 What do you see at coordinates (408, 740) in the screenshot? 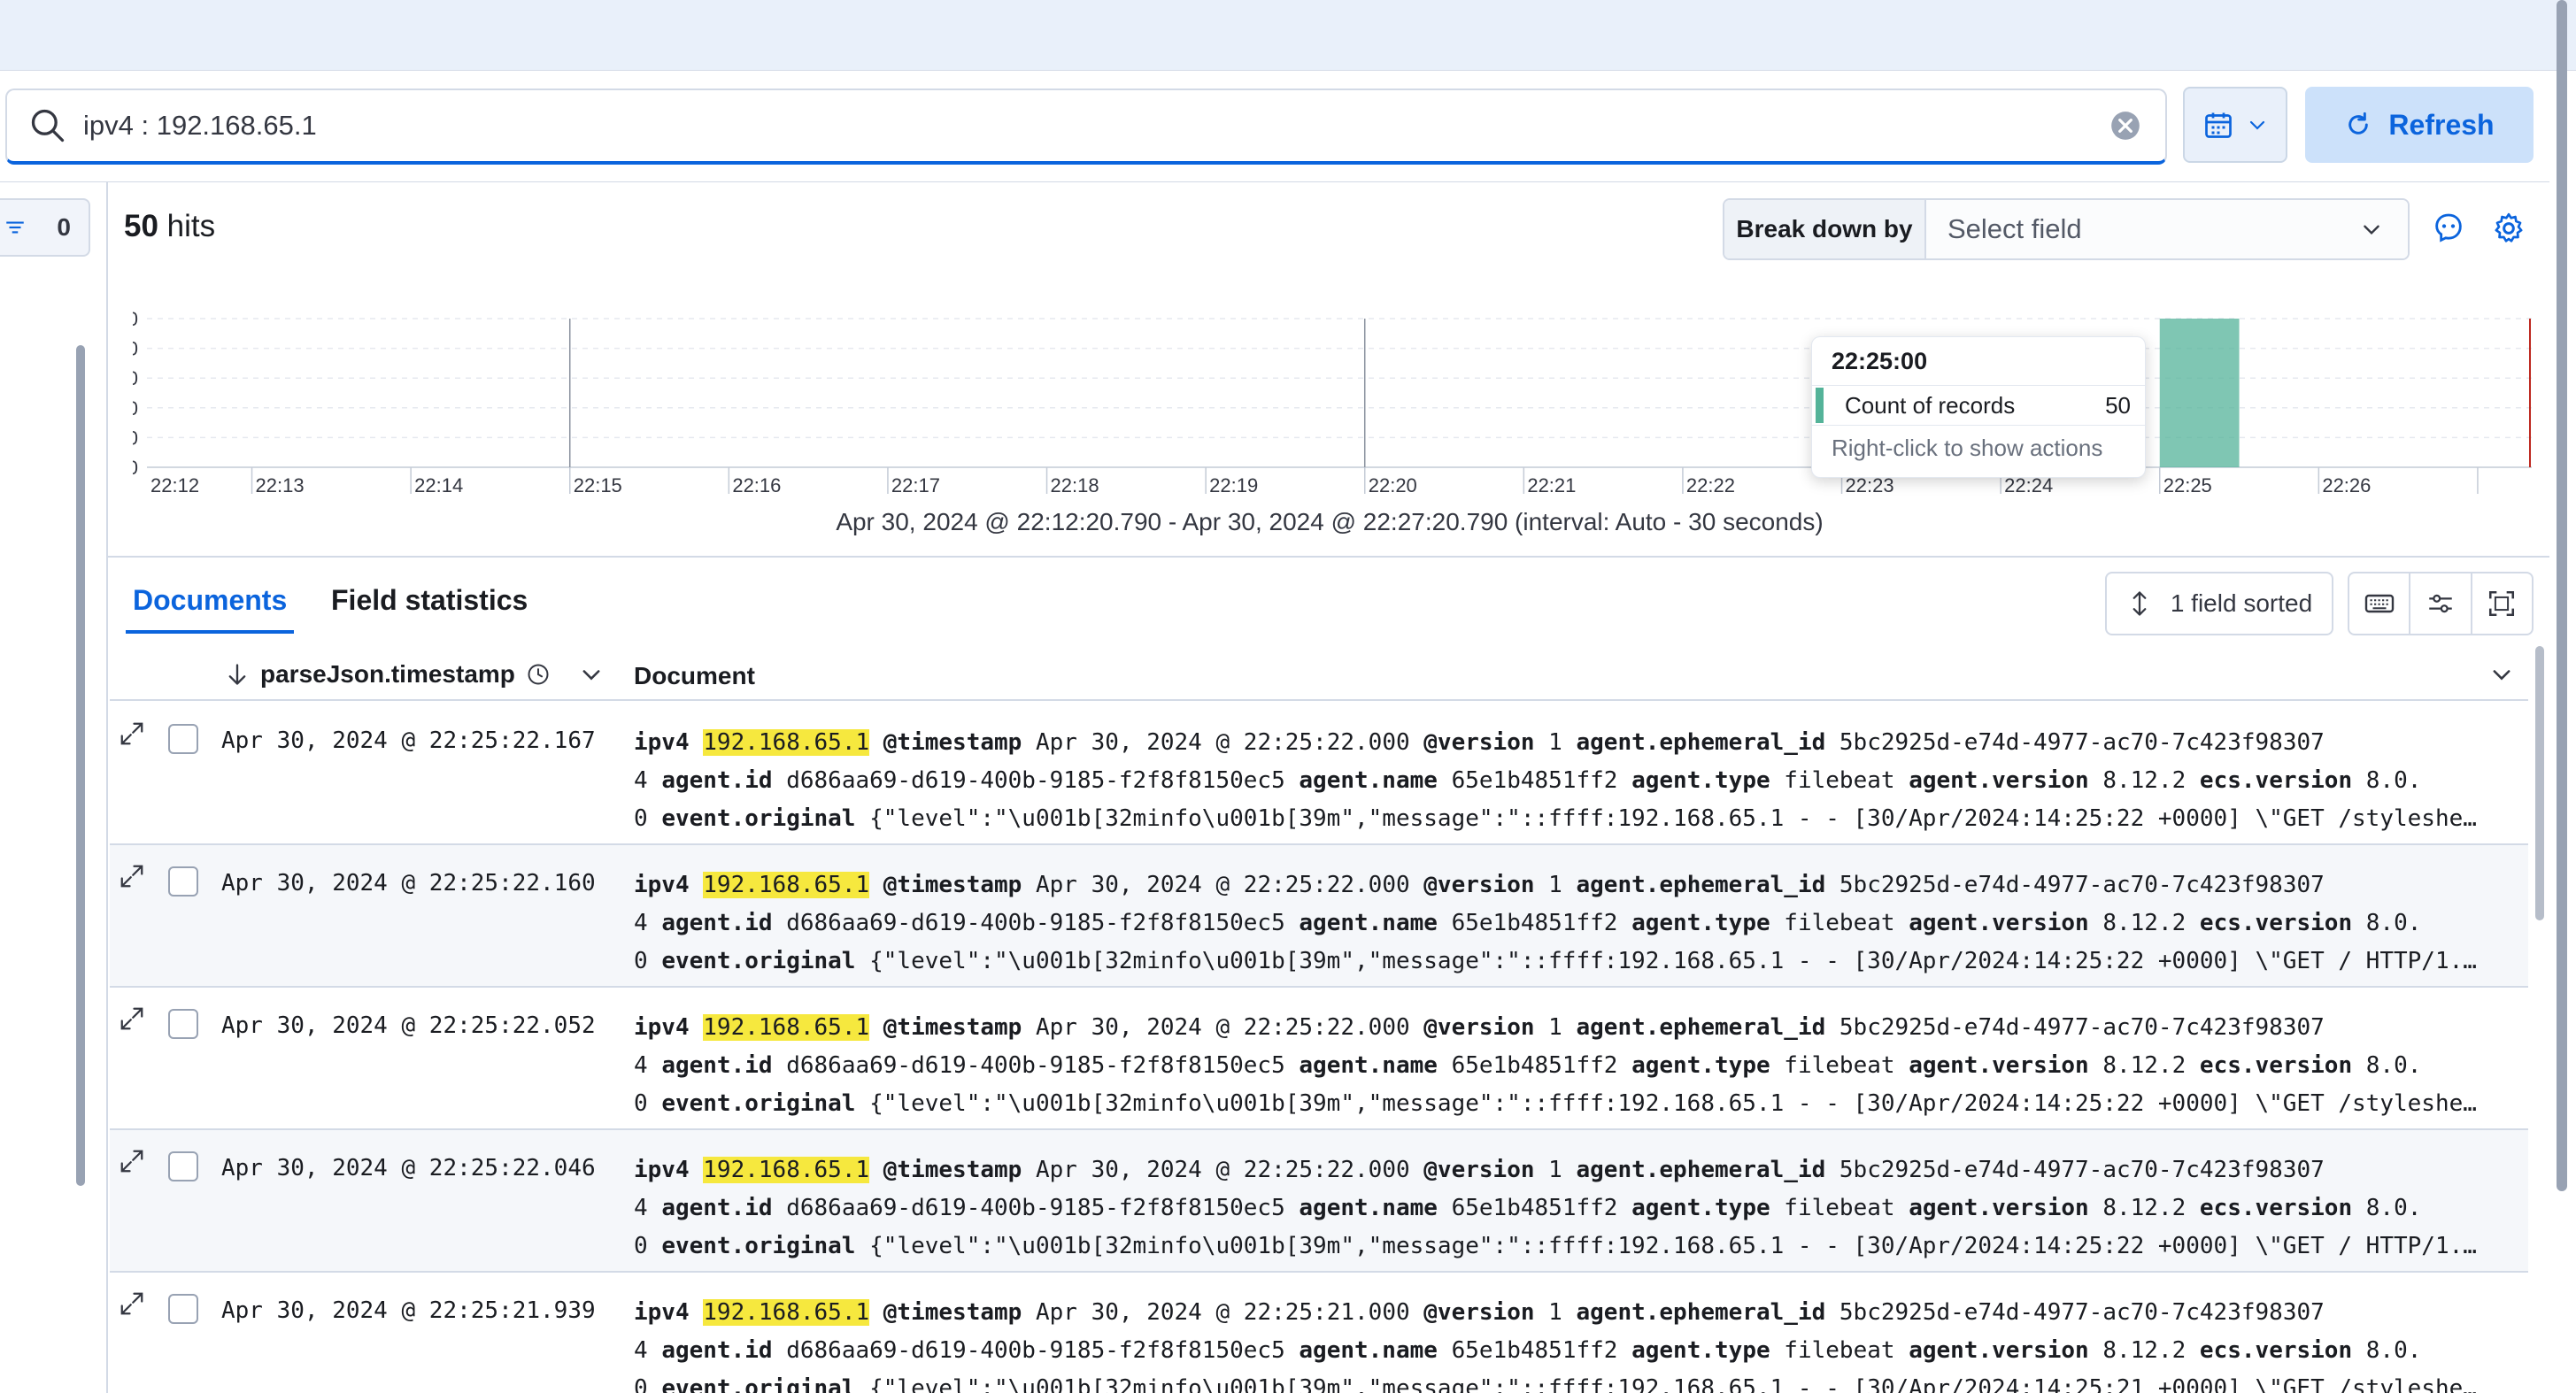
I see `row-timestamp: Apr 30, 2024 @ 22:25:22.167` at bounding box center [408, 740].